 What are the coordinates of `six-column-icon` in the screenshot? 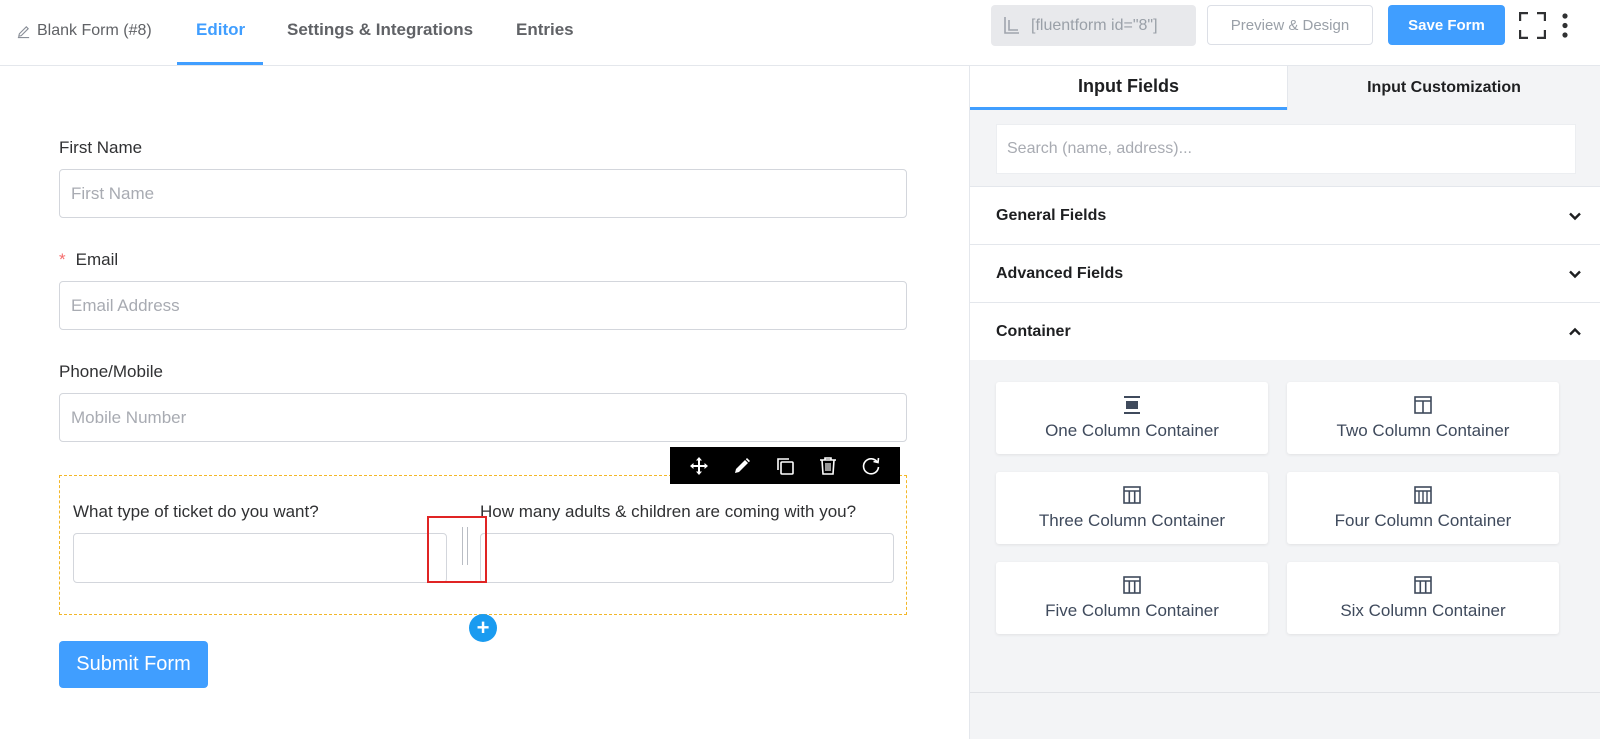 It's located at (1423, 585).